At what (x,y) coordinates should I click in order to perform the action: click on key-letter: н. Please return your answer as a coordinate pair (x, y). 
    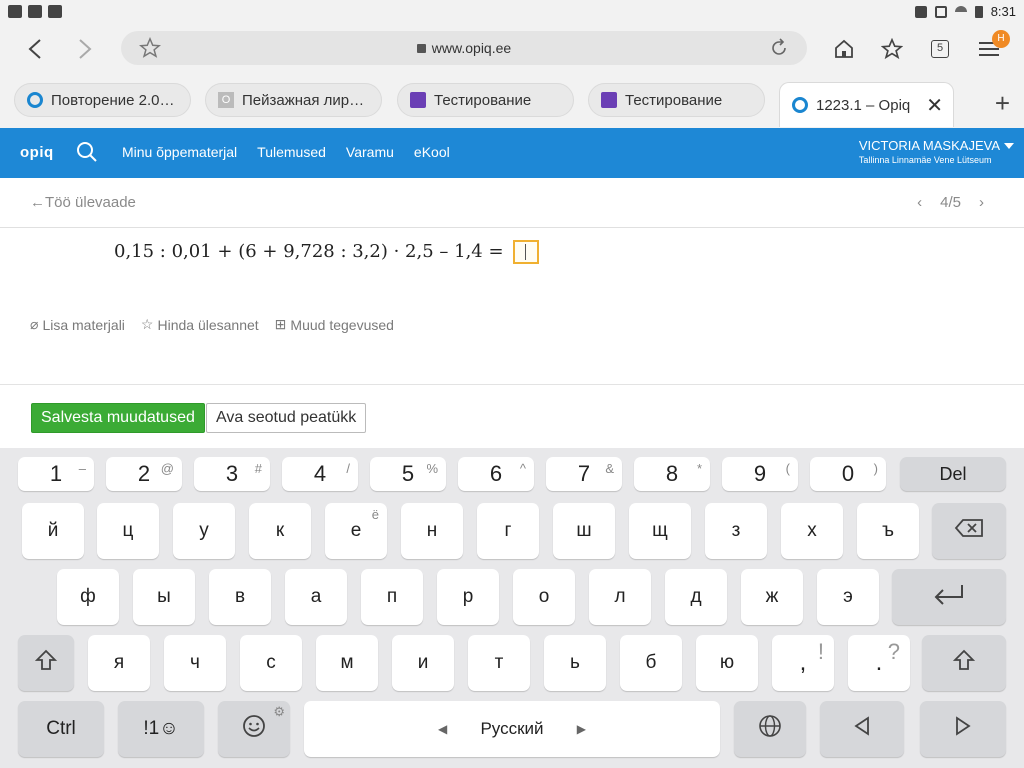
    Looking at the image, I should click on (432, 531).